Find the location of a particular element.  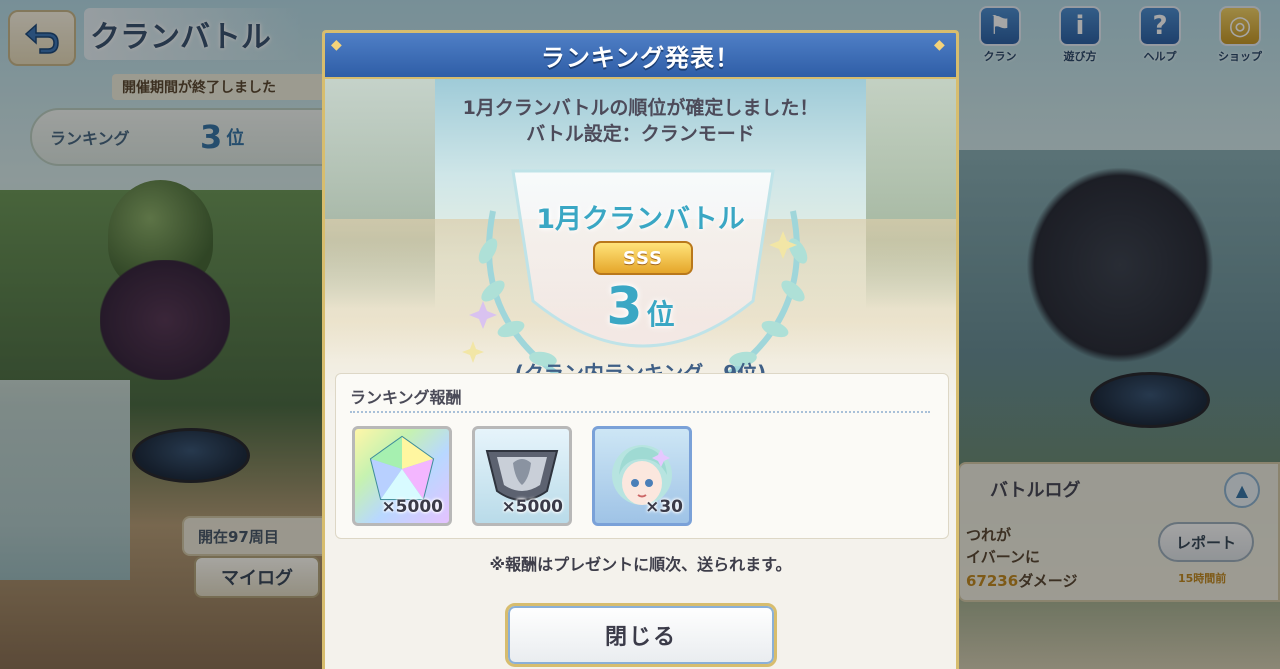

reward-divider is located at coordinates (640, 412).